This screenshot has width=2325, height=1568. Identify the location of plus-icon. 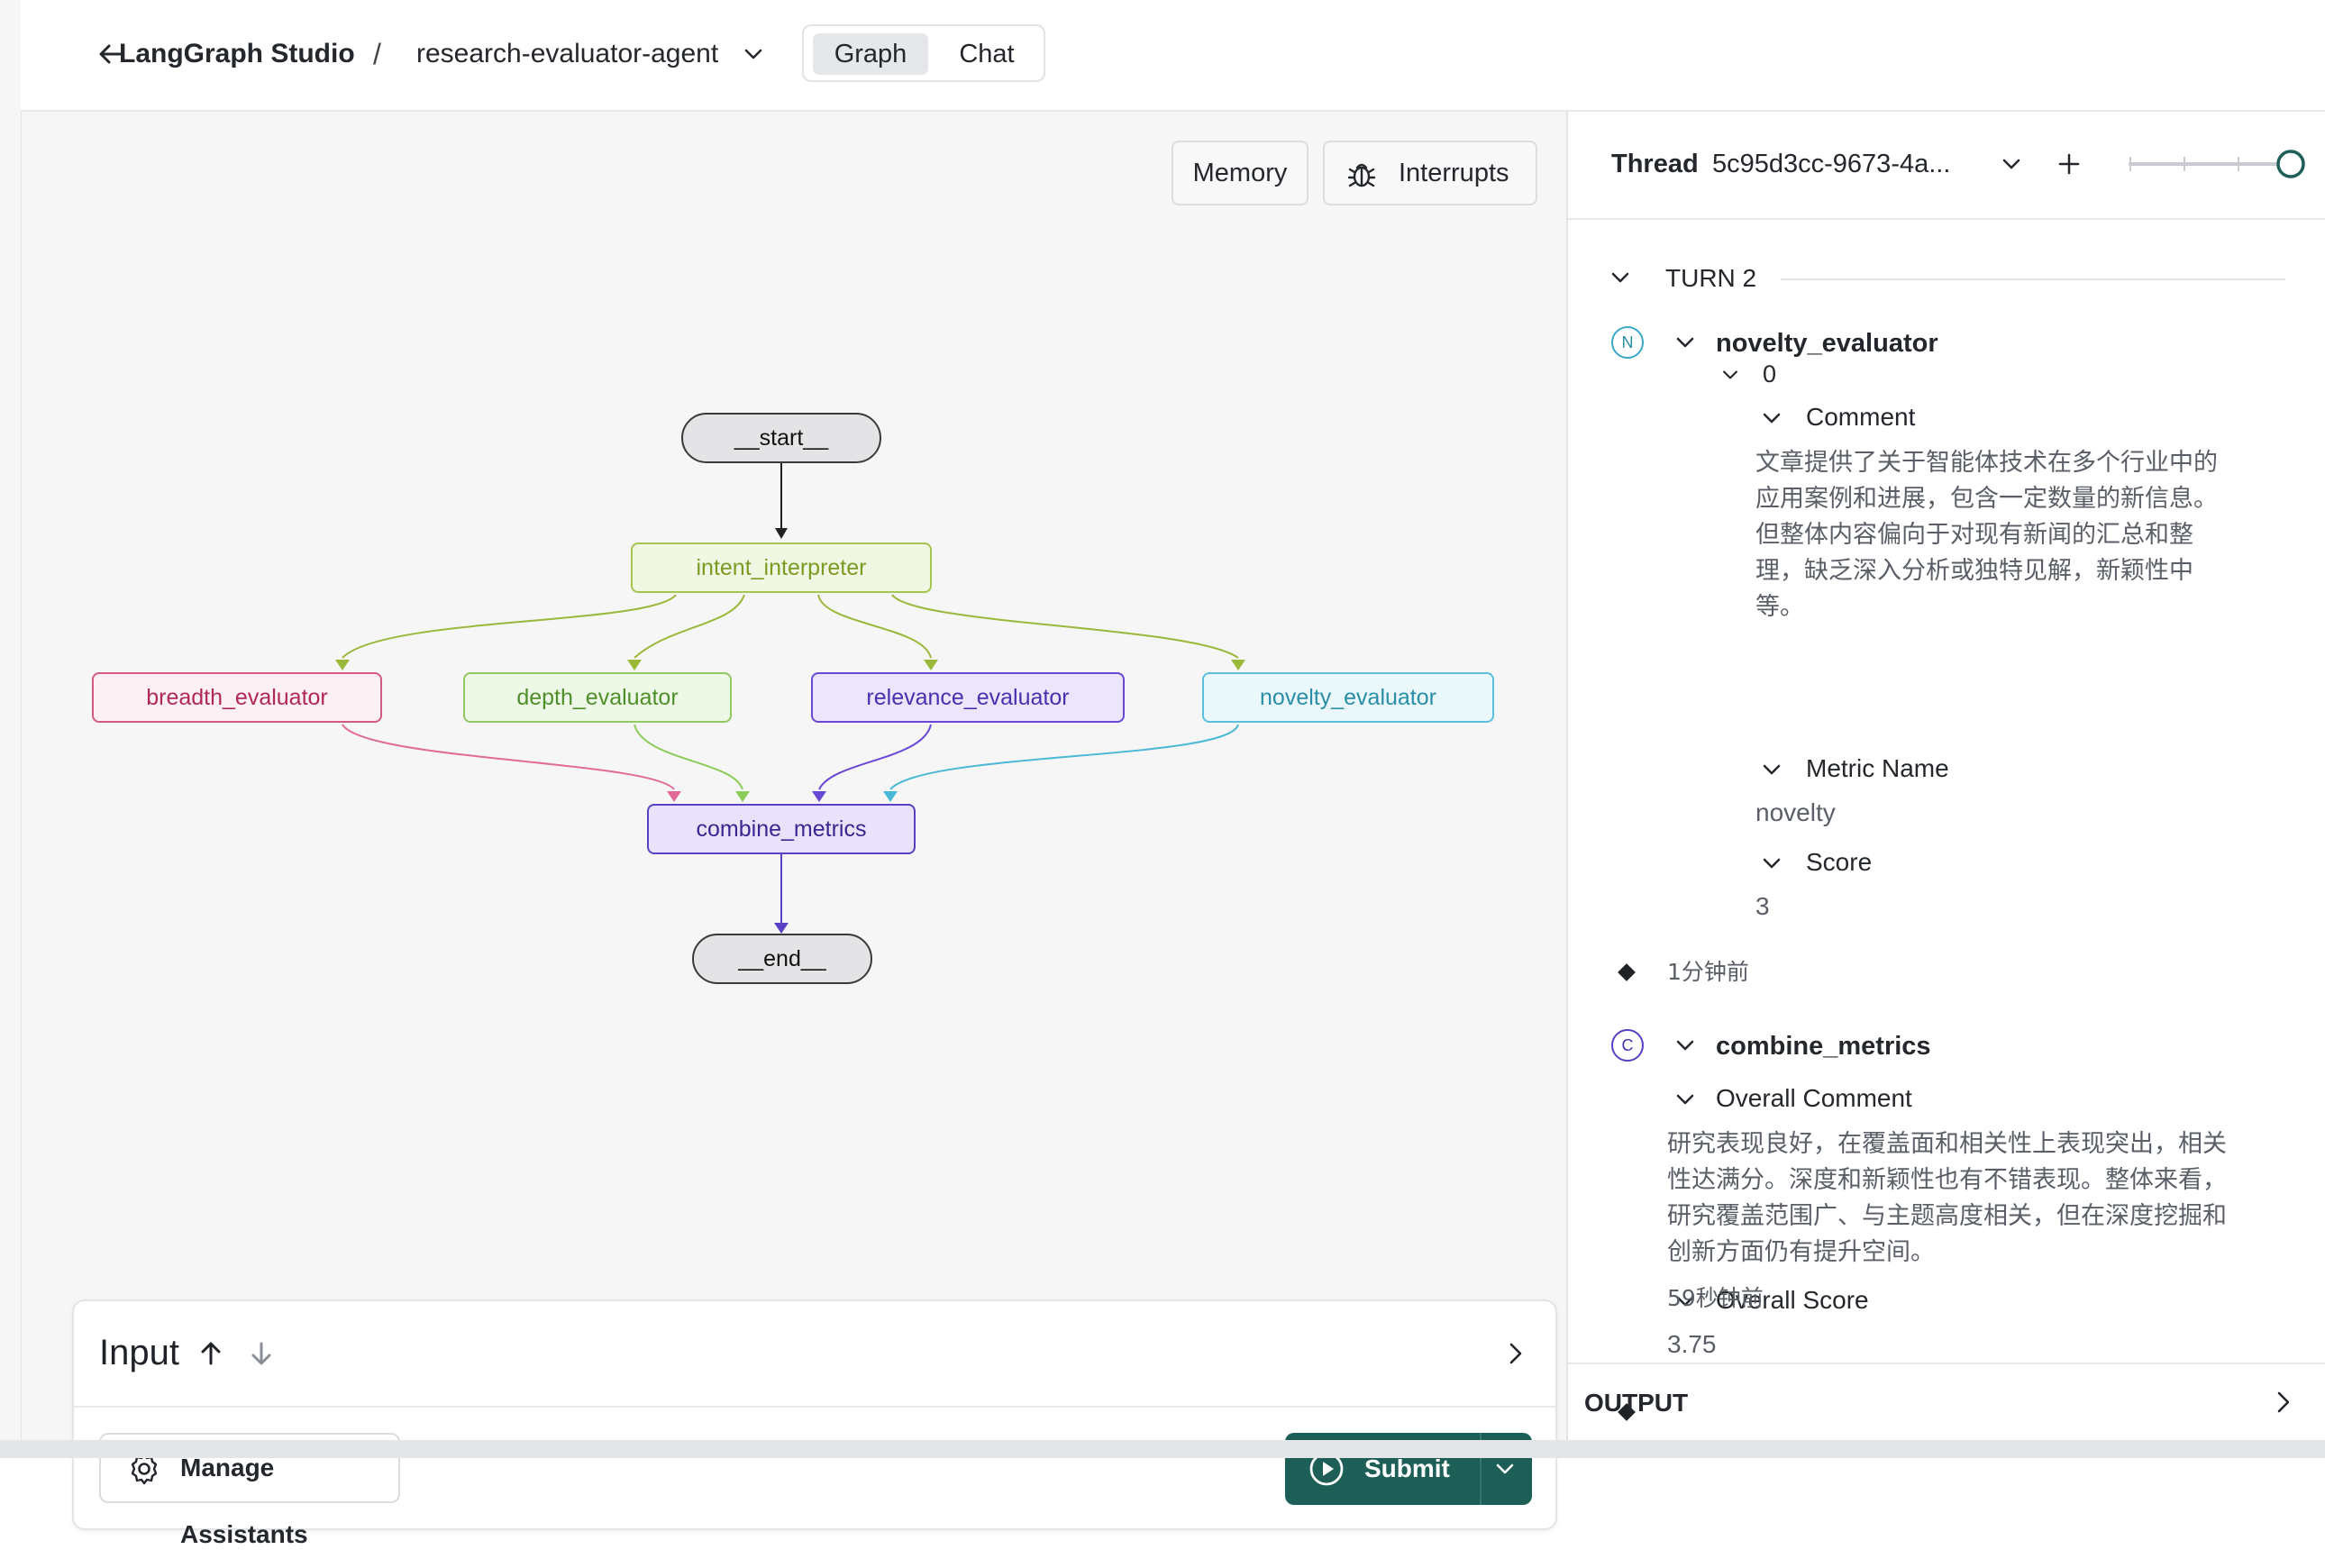
(2069, 164).